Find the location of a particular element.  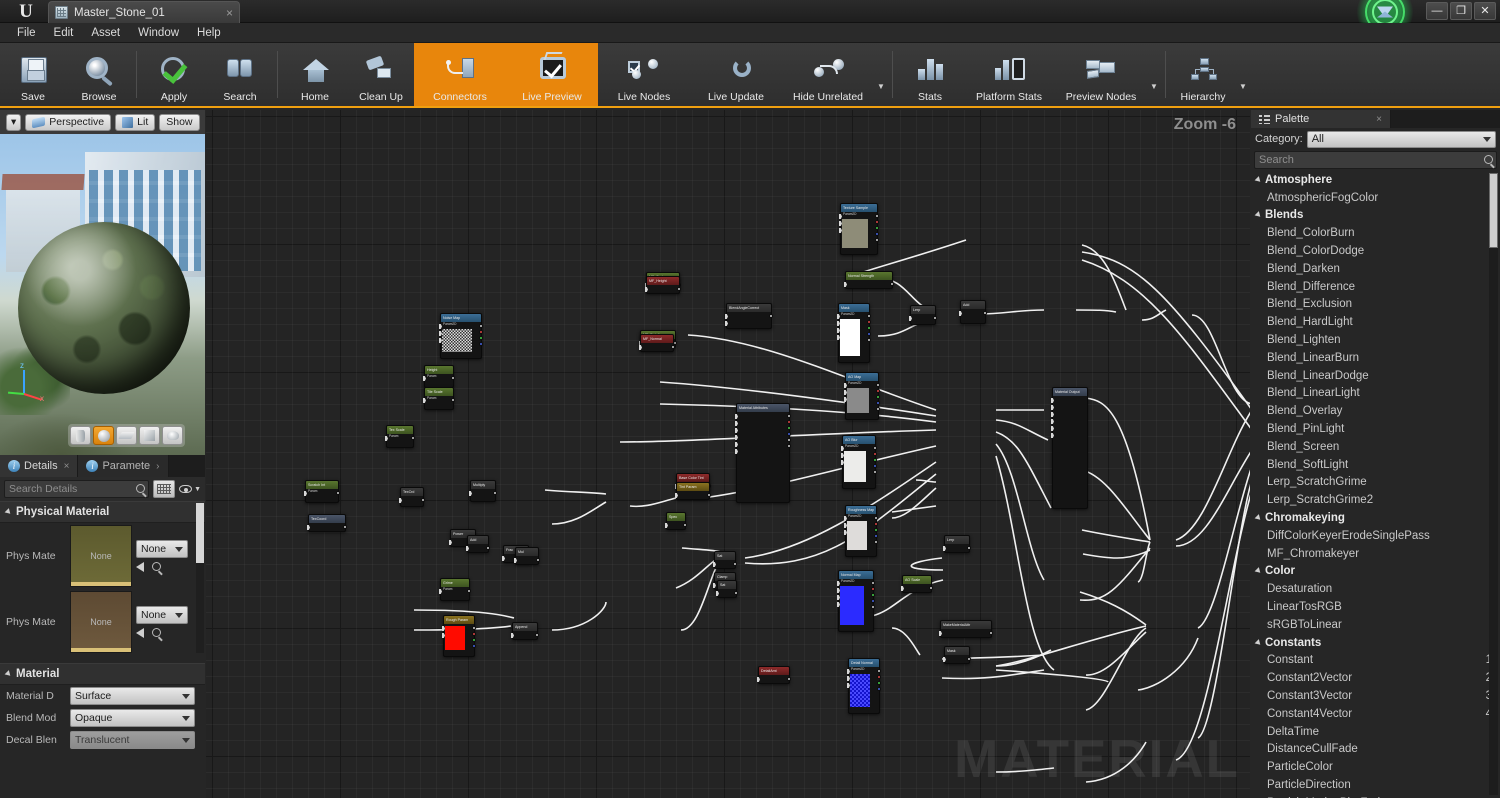

graph-node: Lerp is located at coordinates (923, 315).